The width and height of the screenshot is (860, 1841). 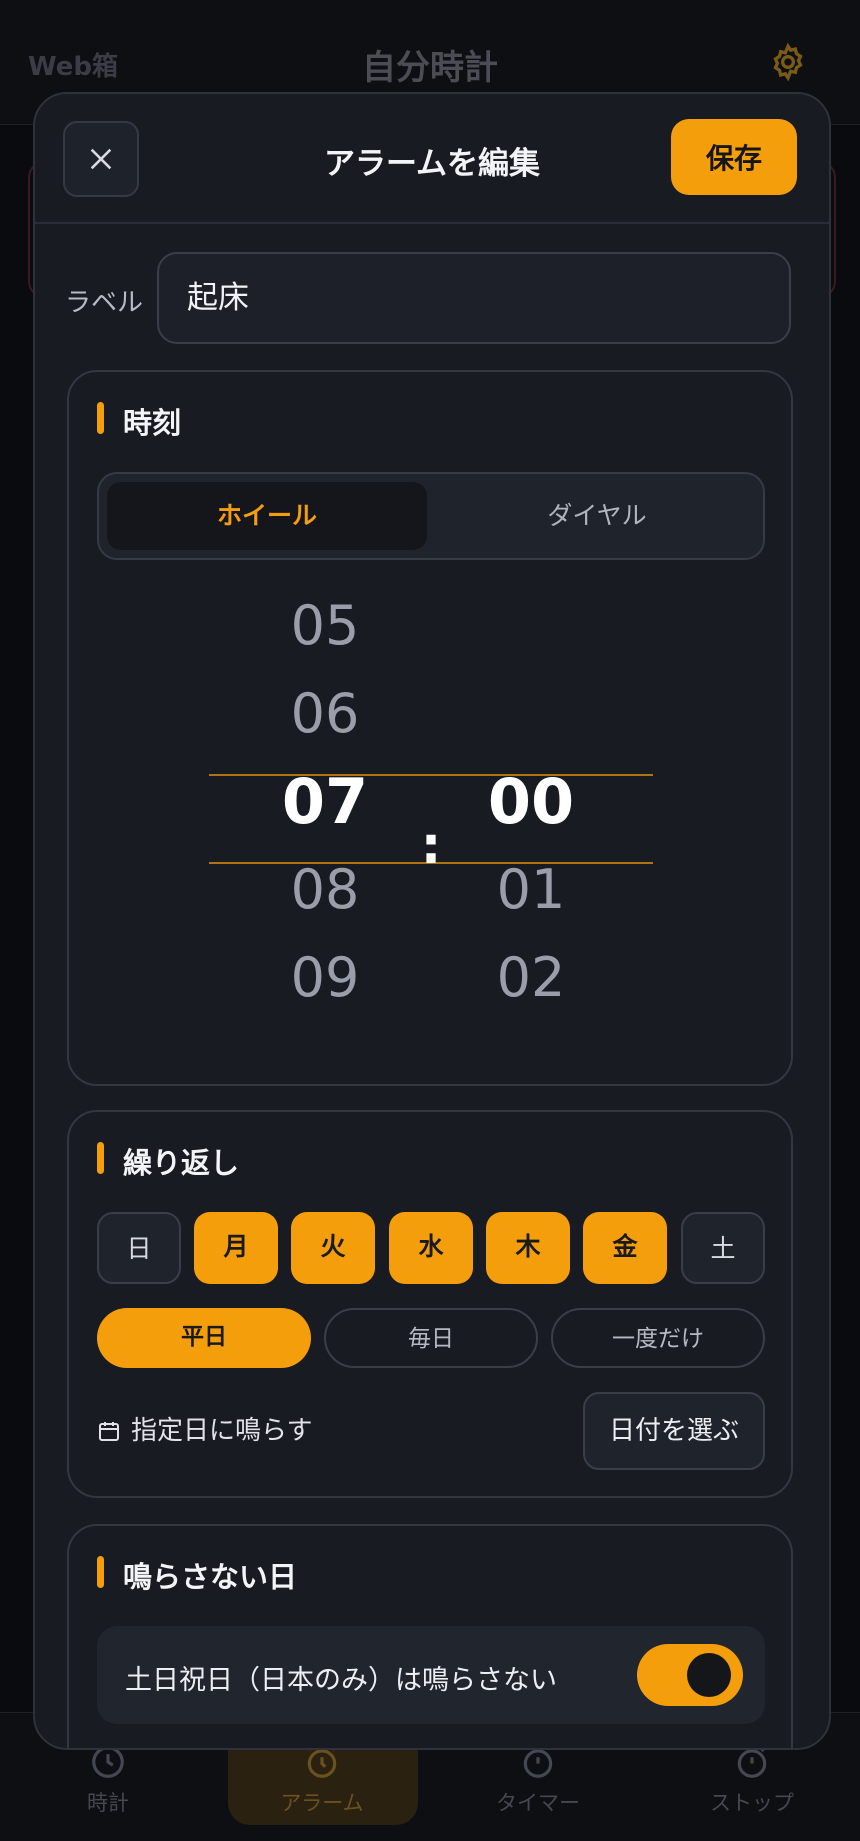 I want to click on hour-option: 05, so click(x=325, y=626).